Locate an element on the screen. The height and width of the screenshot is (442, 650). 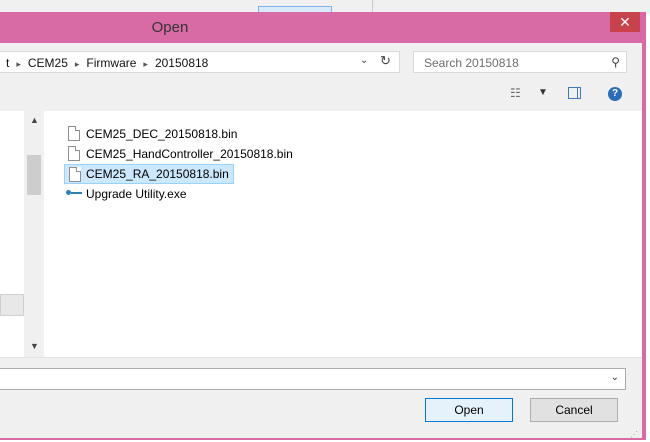
open-button: Open is located at coordinates (469, 410).